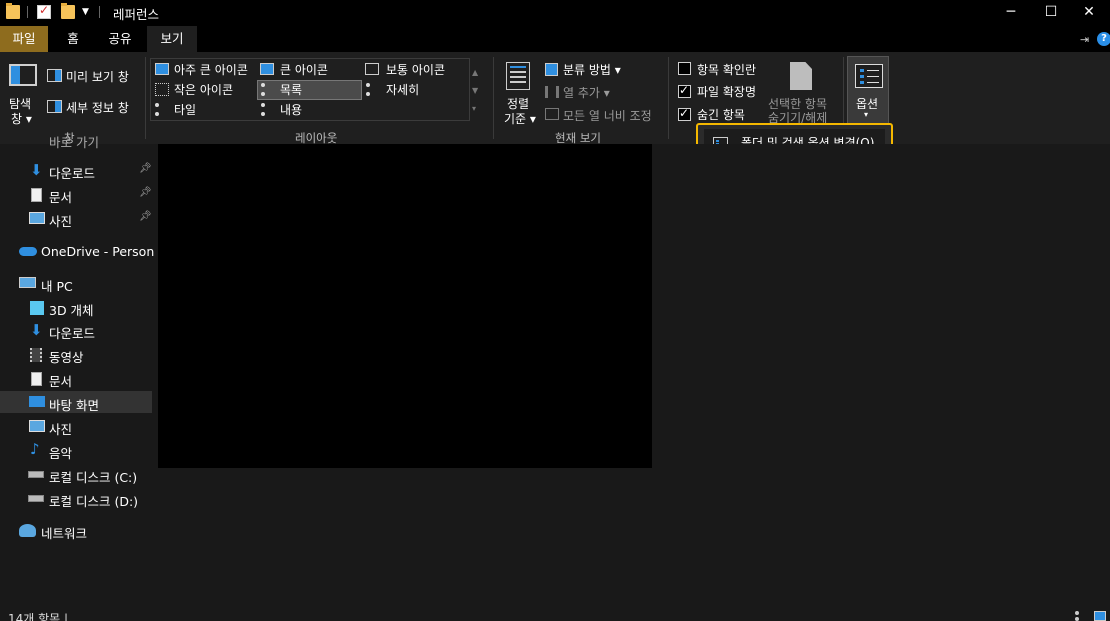 The image size is (1110, 621). I want to click on navigation-pane-icon, so click(23, 75).